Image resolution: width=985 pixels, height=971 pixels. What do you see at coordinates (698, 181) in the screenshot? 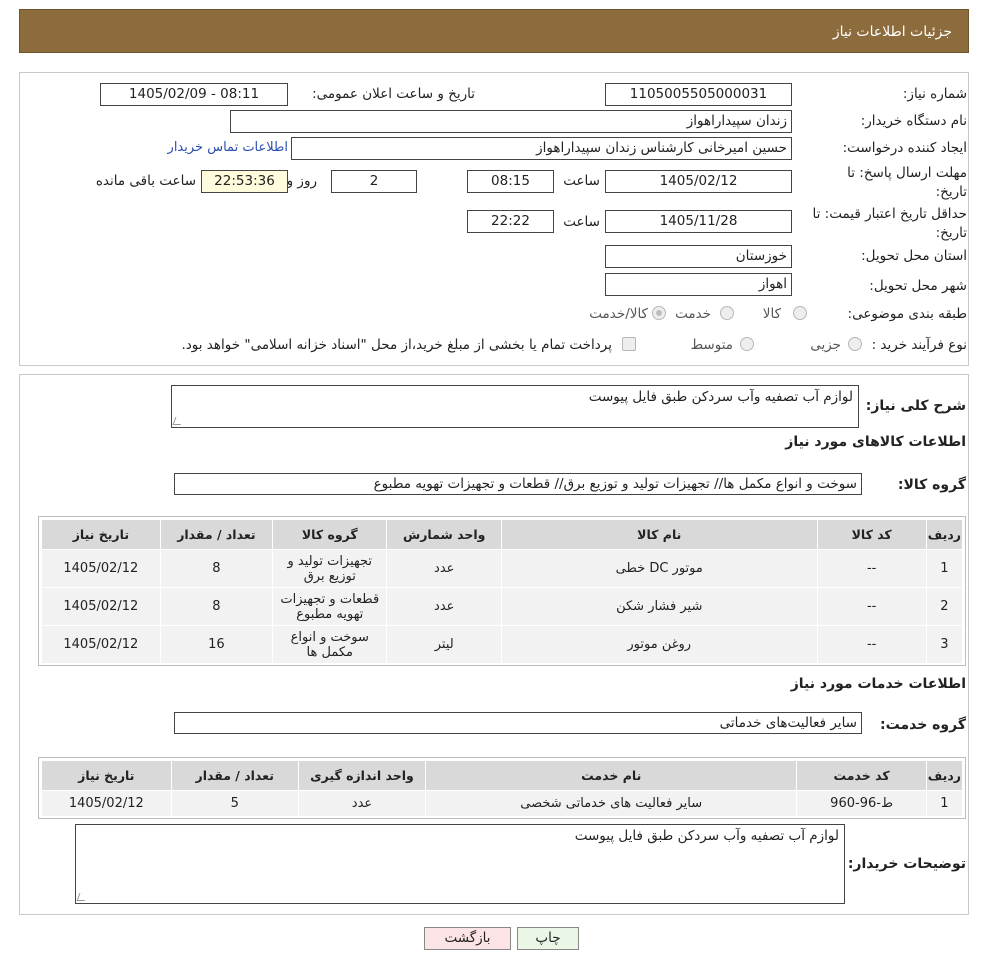
I see `deadline-date-field: 1405/02/12` at bounding box center [698, 181].